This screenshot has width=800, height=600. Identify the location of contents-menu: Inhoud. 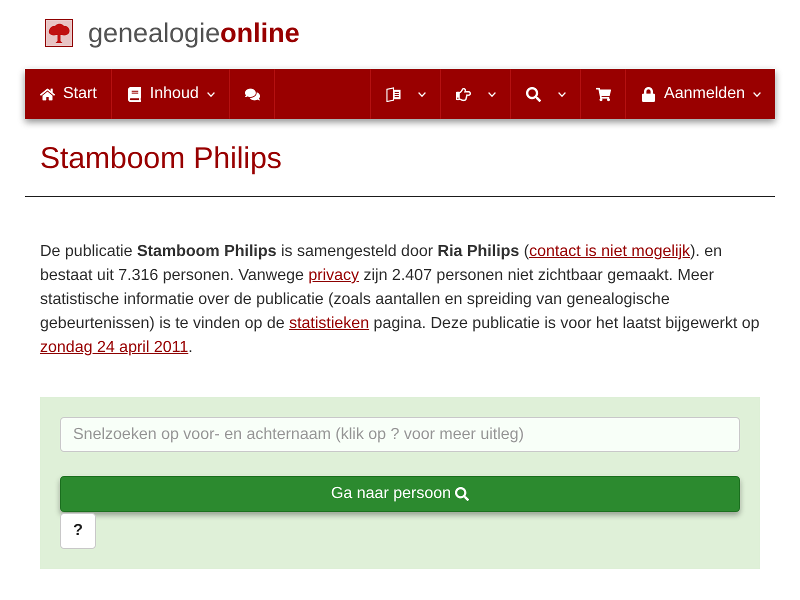
(171, 94).